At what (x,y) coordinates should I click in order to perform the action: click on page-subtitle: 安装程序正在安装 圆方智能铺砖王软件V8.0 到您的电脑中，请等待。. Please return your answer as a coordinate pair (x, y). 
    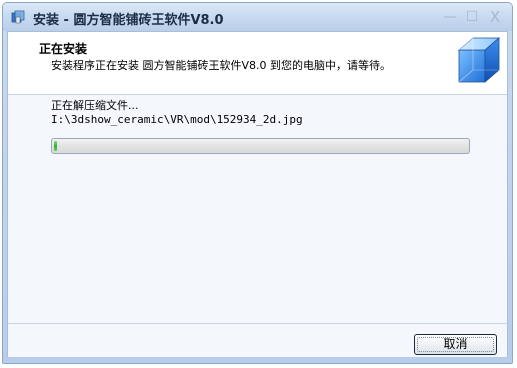
    Looking at the image, I should click on (221, 65).